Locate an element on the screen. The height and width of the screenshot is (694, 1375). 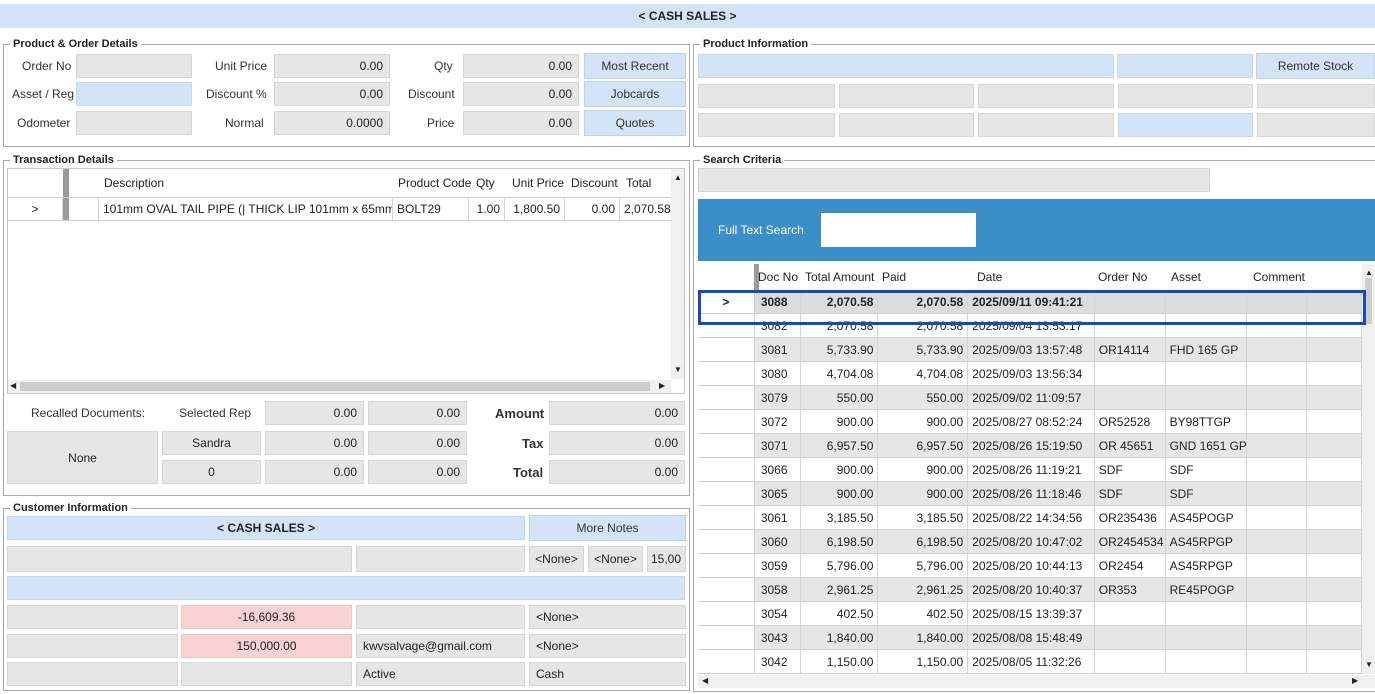
cell-doc-no: 3080 is located at coordinates (778, 373).